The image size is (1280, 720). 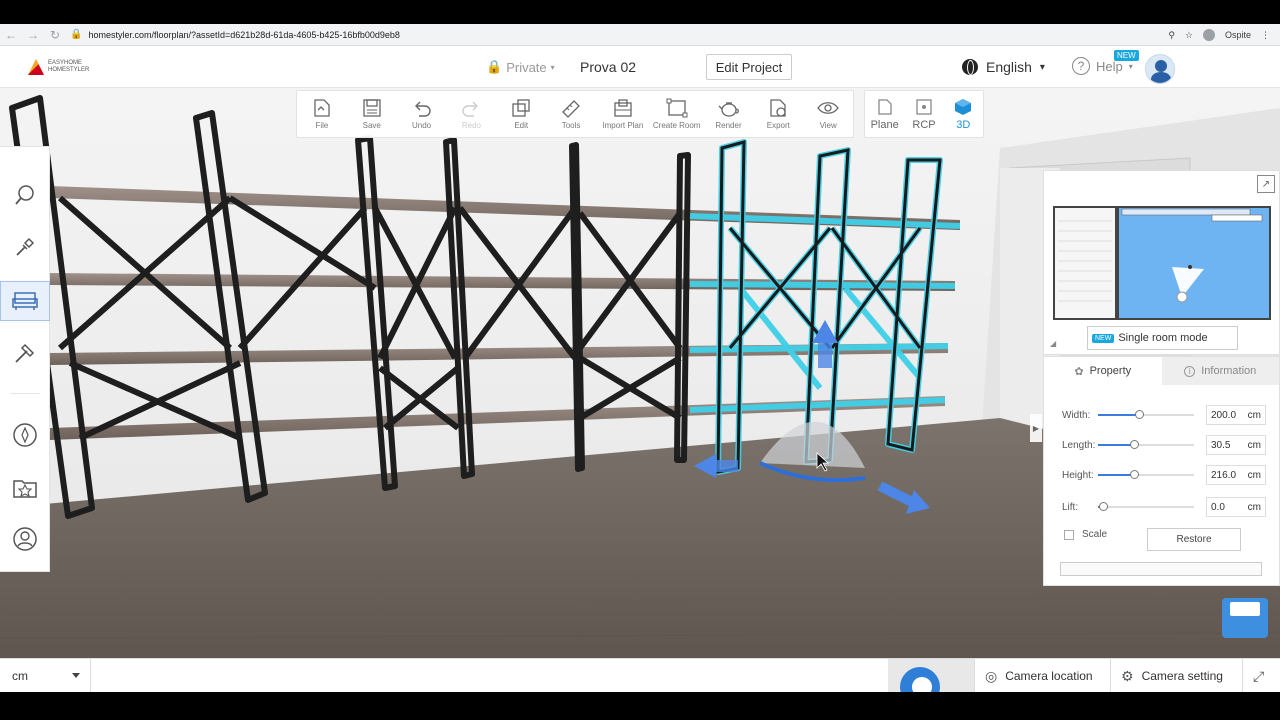 I want to click on reload-icon: ↻, so click(x=55, y=35).